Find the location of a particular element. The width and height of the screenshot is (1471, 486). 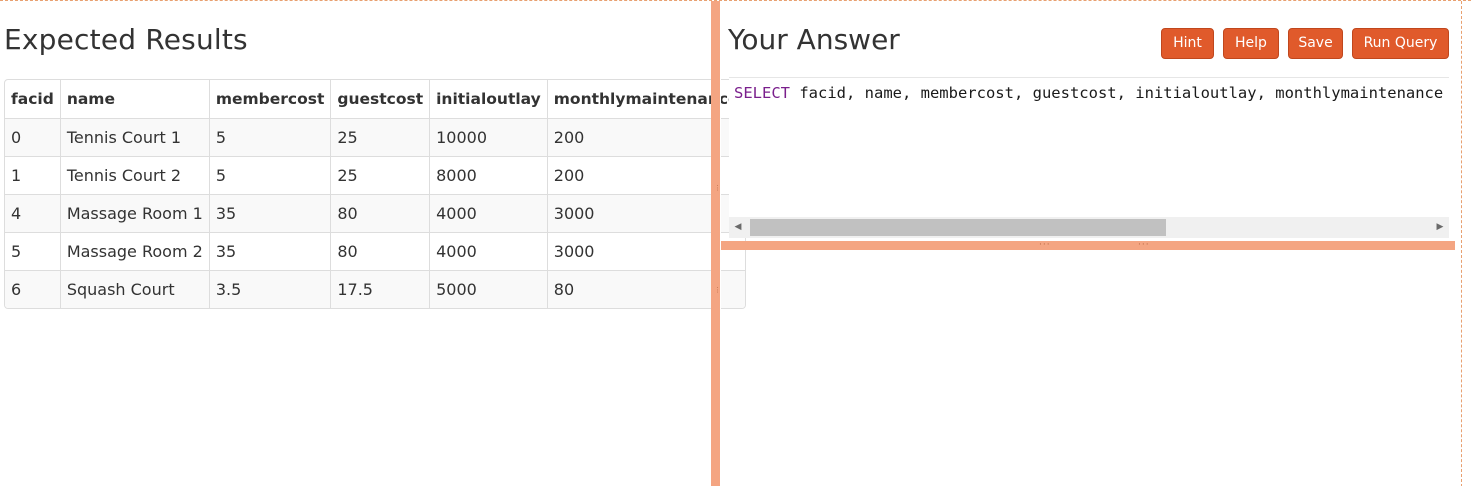

editor-horizontal-scrollbar: ◀ ▶ is located at coordinates (1089, 227).